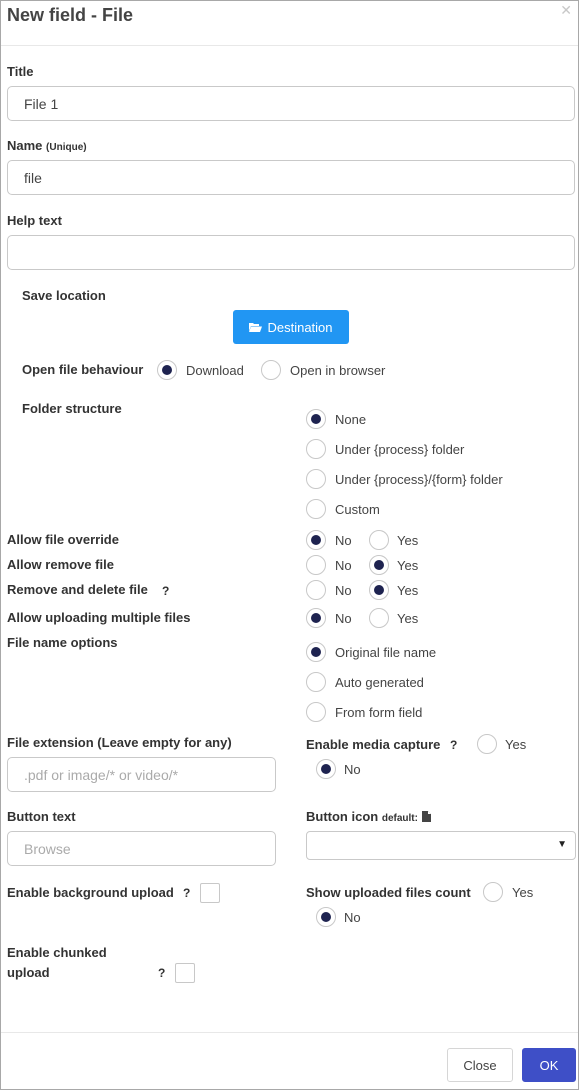 The image size is (579, 1090). I want to click on multiple-yes-radio, so click(379, 618).